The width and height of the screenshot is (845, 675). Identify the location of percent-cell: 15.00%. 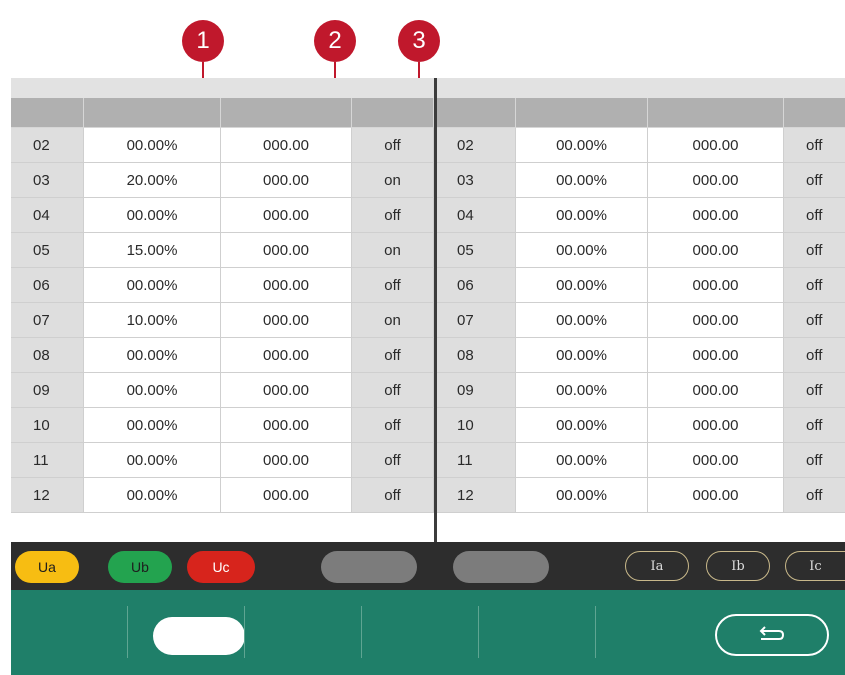
(152, 250).